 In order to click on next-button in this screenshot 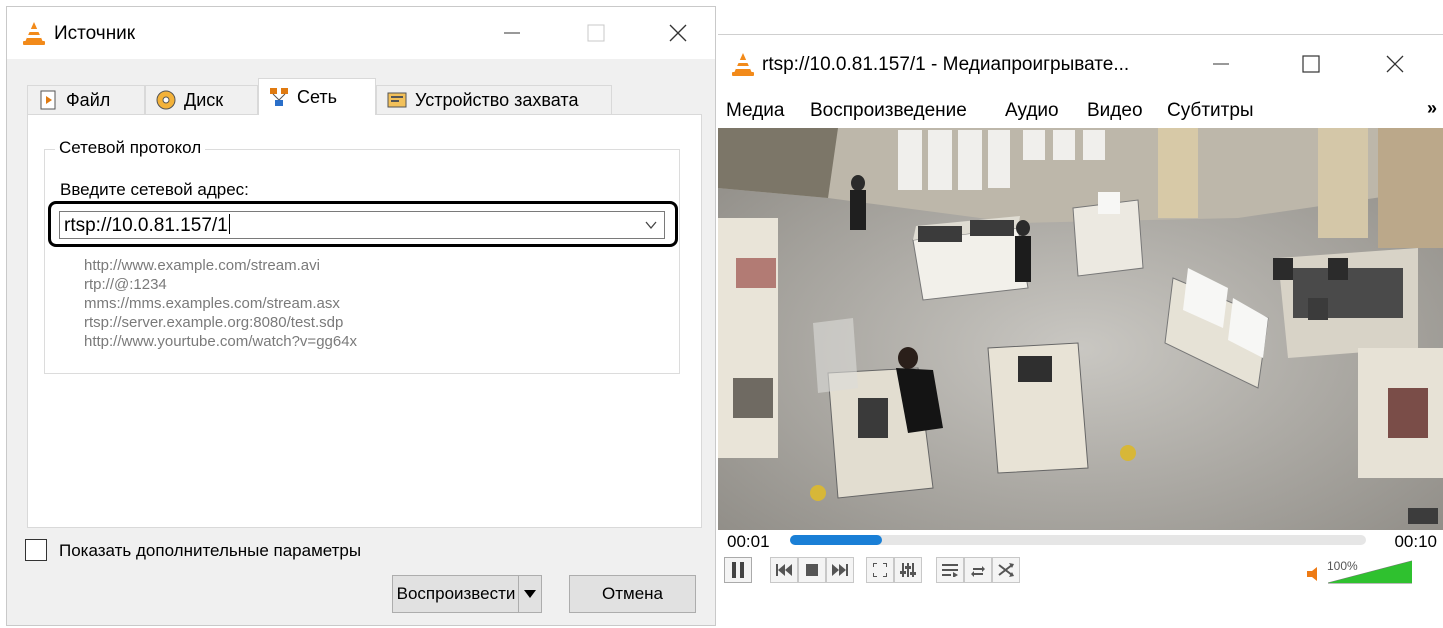, I will do `click(840, 570)`.